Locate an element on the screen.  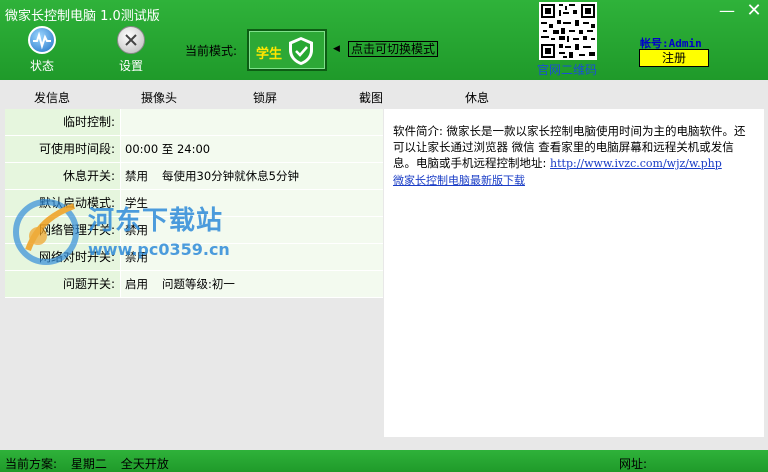
row-label: 网络管理开关: is located at coordinates (63, 230).